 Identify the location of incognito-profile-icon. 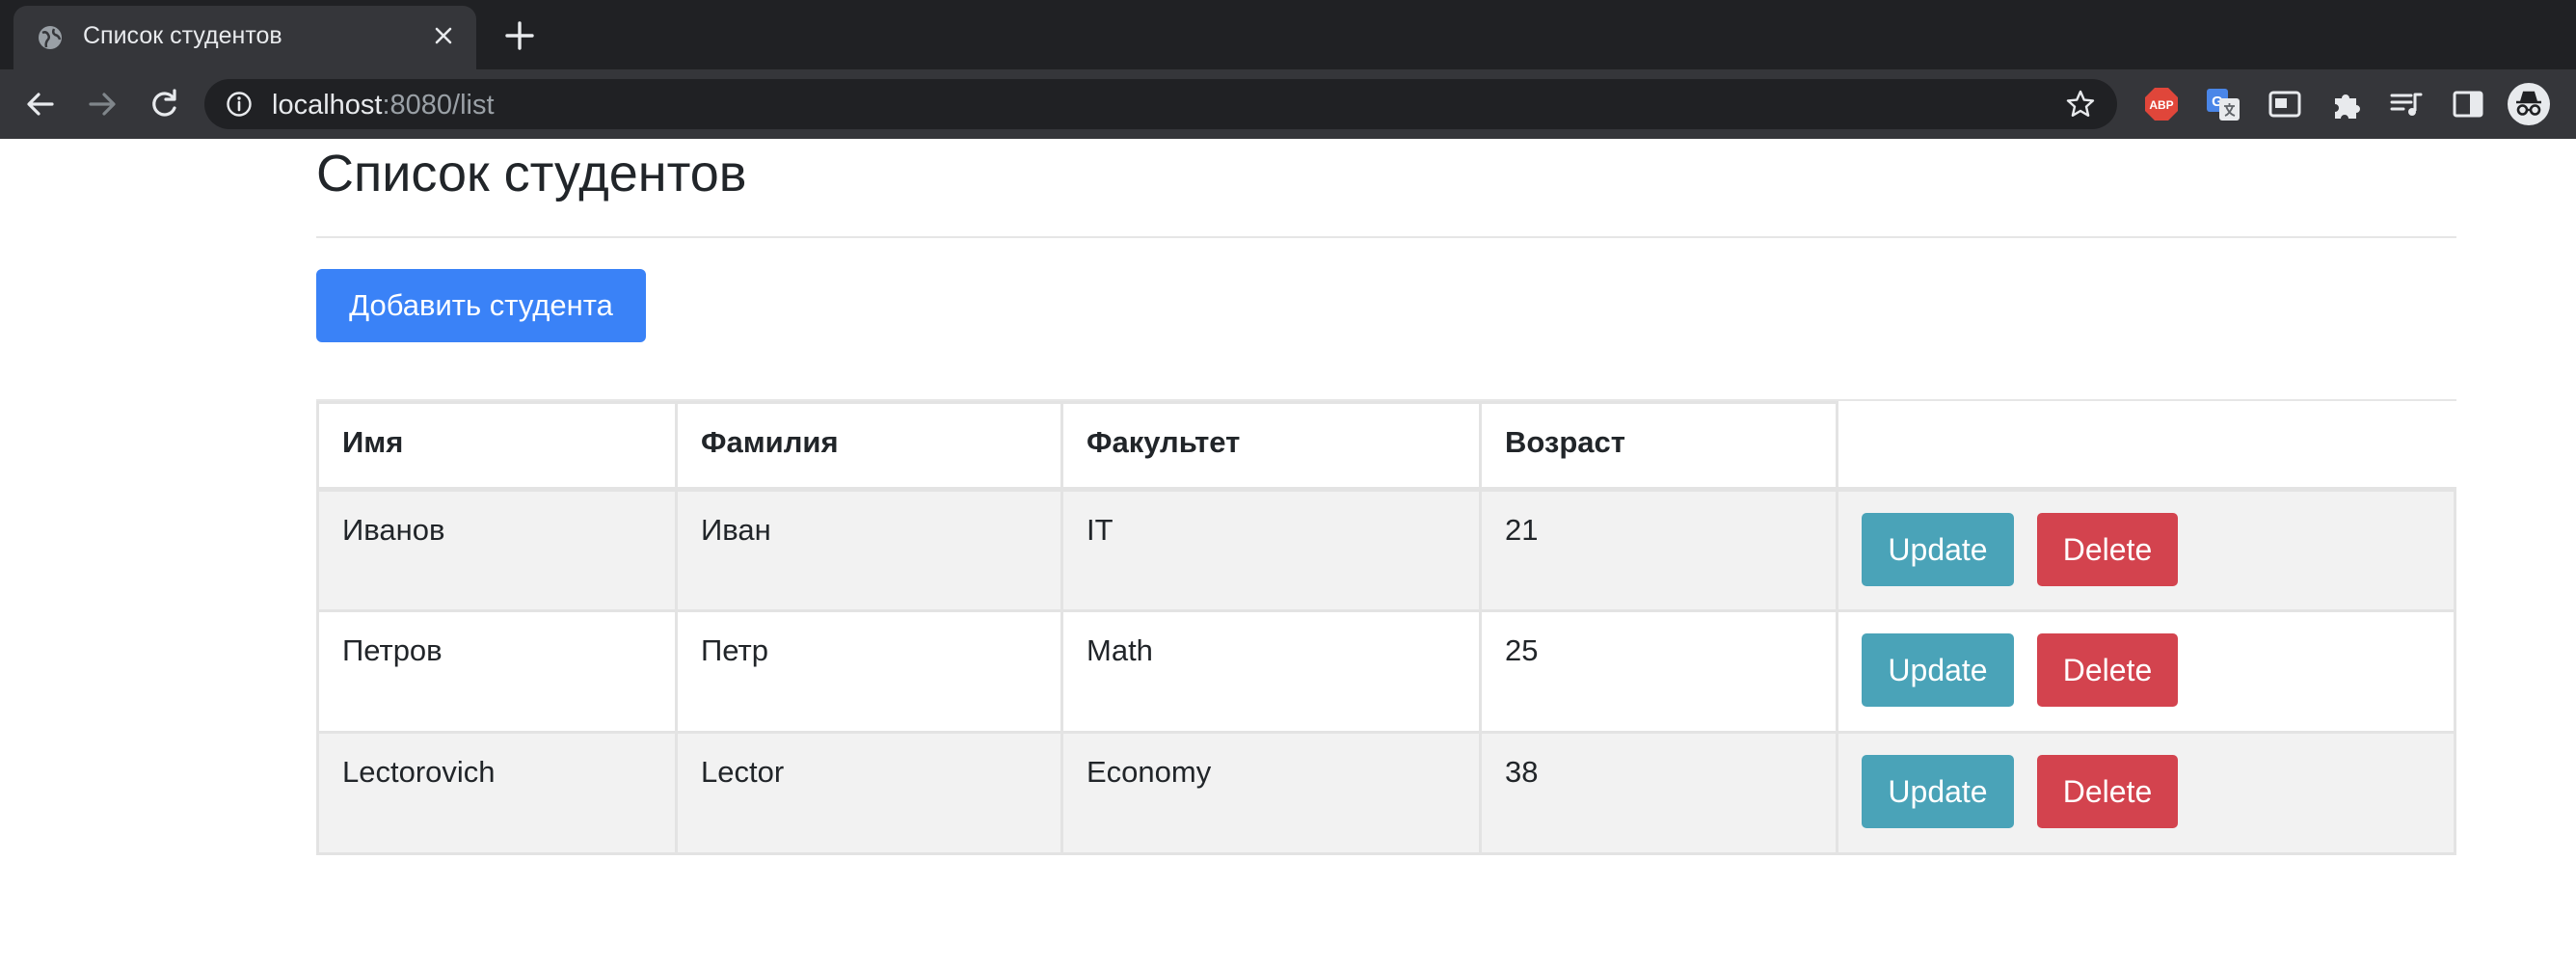
(2529, 104).